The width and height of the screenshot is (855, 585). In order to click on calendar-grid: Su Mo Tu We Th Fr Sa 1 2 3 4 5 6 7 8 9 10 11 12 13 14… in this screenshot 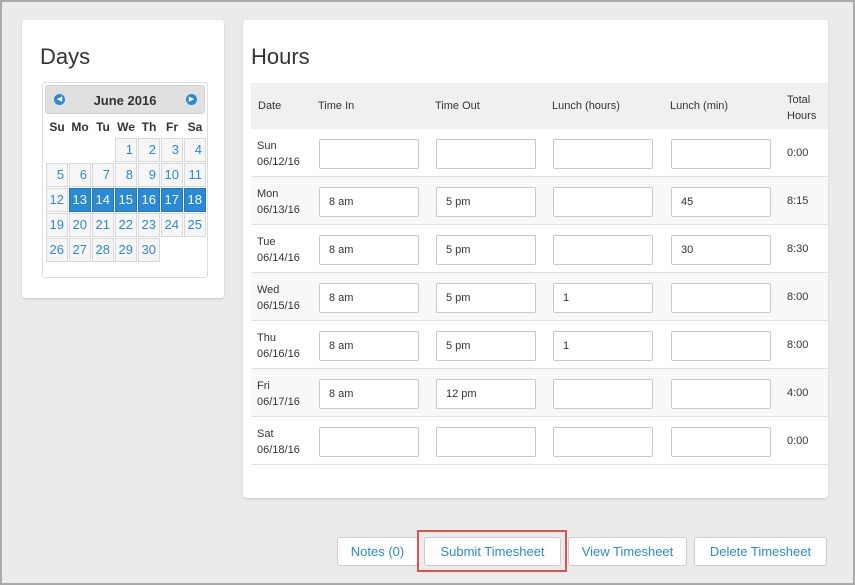, I will do `click(126, 189)`.